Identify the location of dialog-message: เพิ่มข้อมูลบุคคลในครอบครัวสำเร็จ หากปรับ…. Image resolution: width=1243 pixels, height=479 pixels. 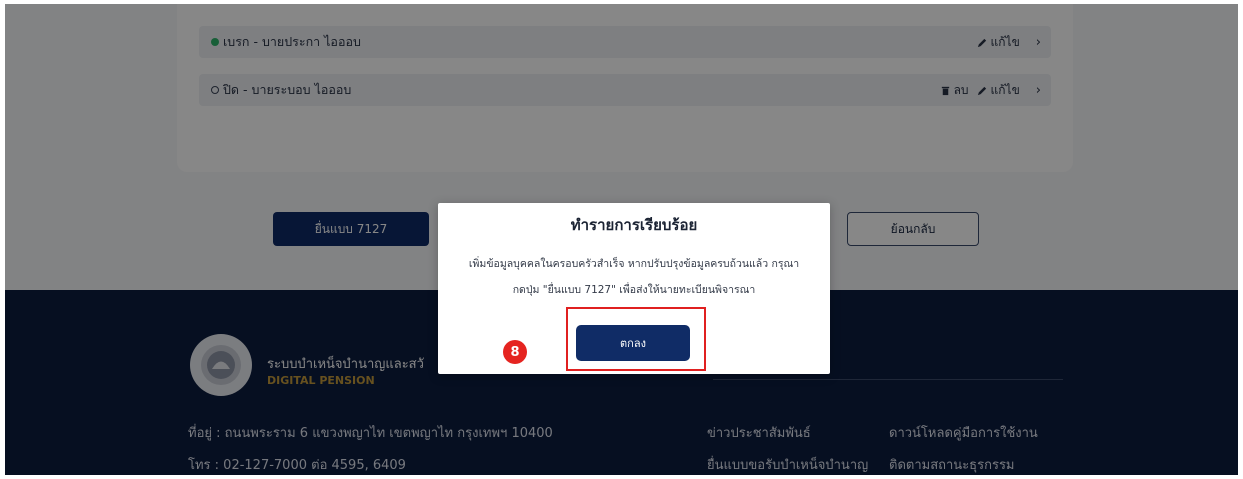
(634, 277).